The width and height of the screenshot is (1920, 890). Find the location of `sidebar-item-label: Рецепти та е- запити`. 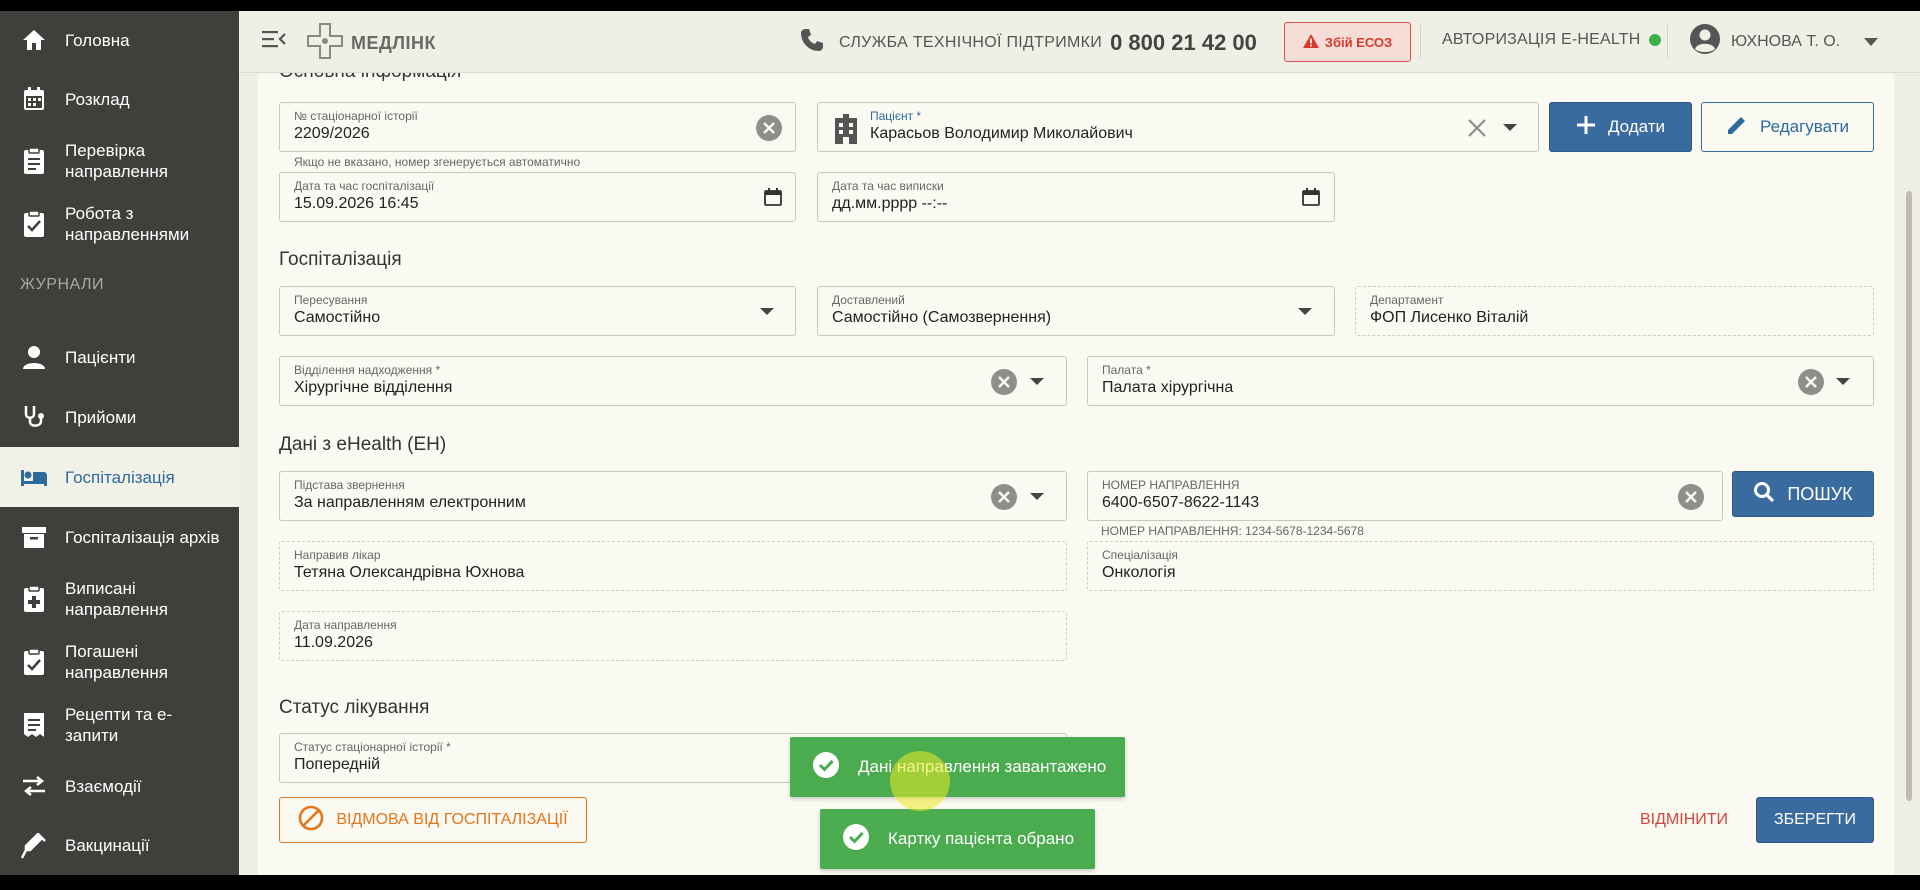

sidebar-item-label: Рецепти та е- запити is located at coordinates (119, 724).